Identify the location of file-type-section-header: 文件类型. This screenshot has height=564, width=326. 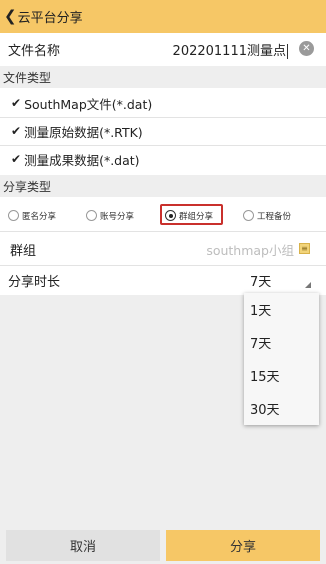
(163, 77).